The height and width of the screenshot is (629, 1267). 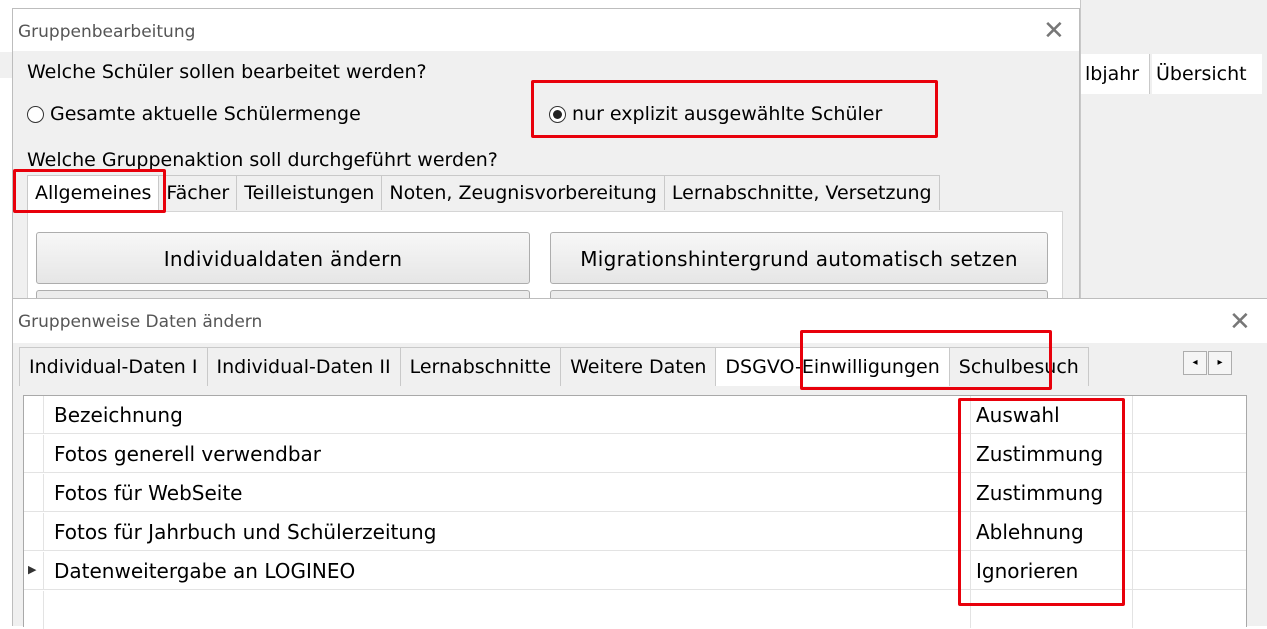 What do you see at coordinates (1115, 74) in the screenshot?
I see `background-tab-halbjahr: lbjahr` at bounding box center [1115, 74].